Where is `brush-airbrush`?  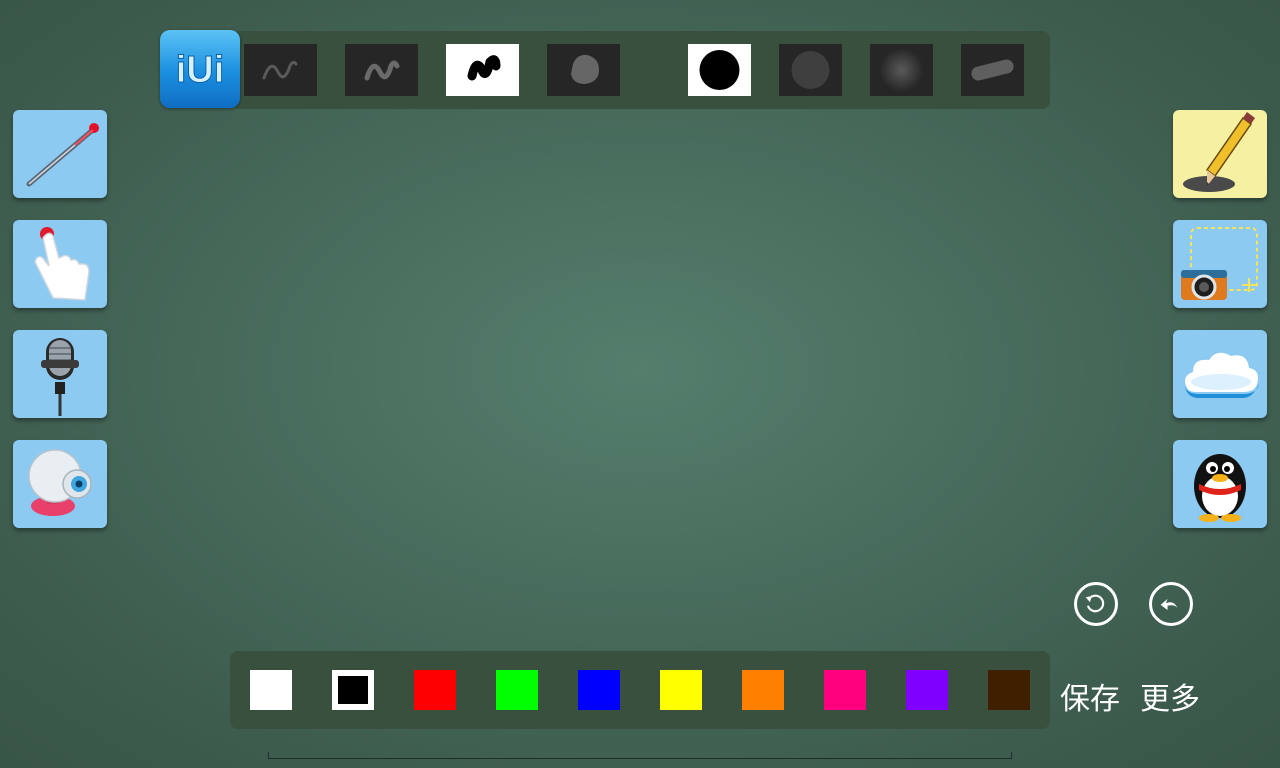 brush-airbrush is located at coordinates (901, 70).